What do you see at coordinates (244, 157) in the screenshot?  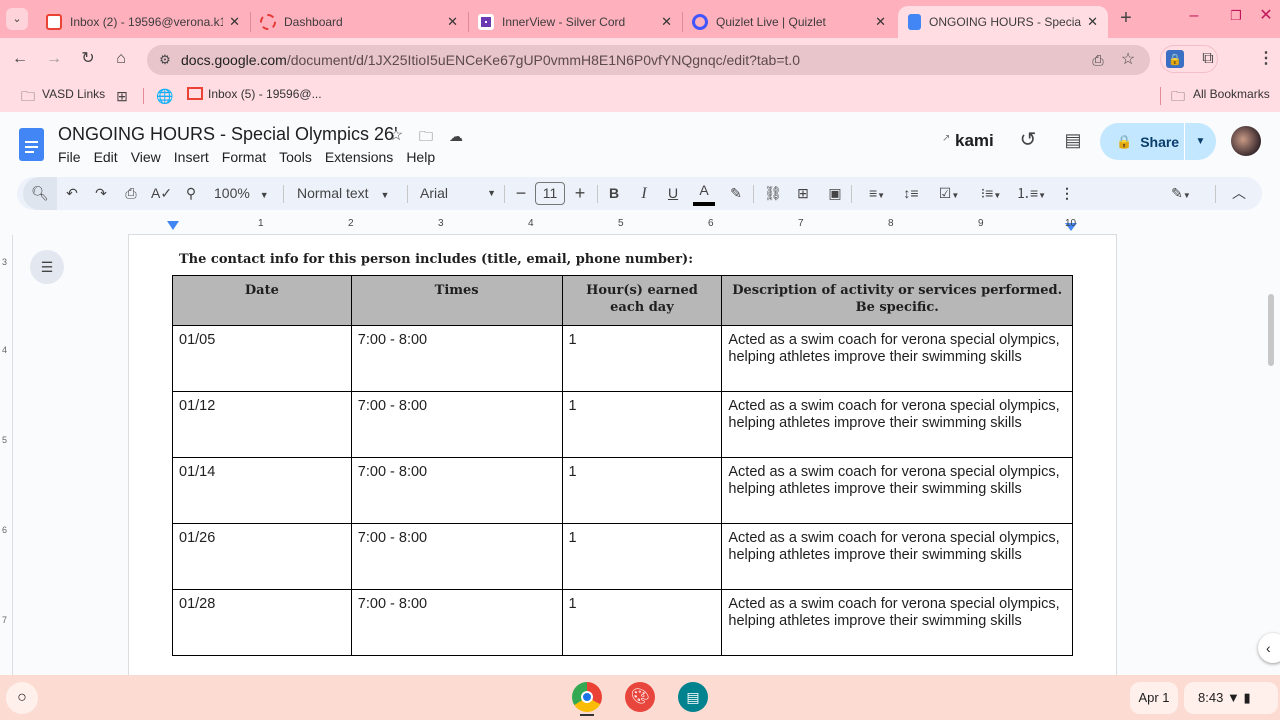 I see `menu-format: Format` at bounding box center [244, 157].